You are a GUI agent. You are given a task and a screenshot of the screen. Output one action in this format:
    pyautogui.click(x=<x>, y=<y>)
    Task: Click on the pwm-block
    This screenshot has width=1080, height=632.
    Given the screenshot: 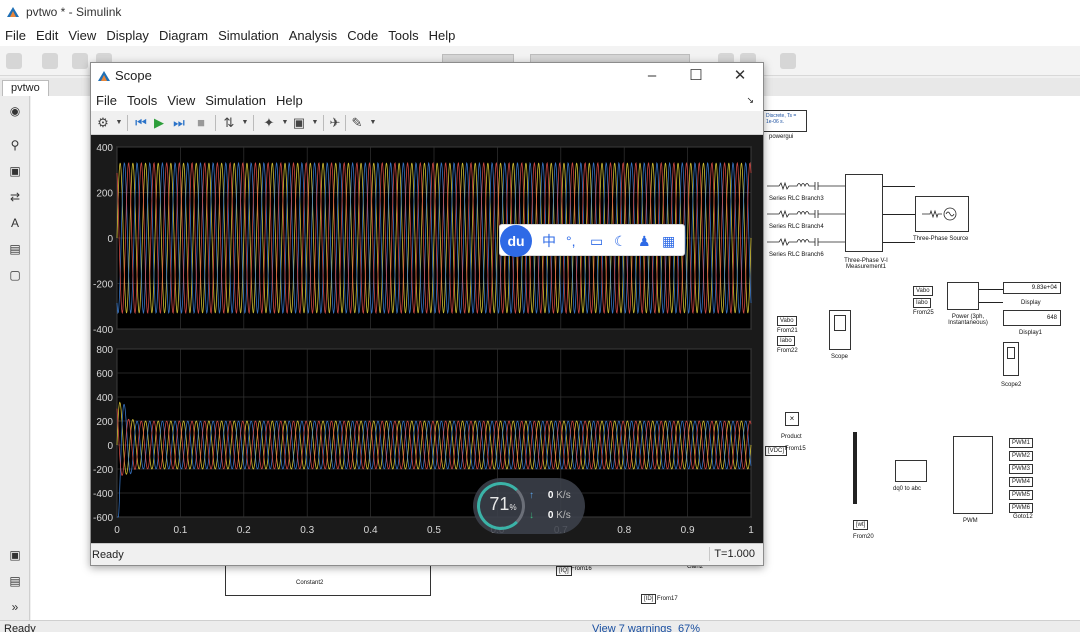 What is the action you would take?
    pyautogui.click(x=973, y=475)
    